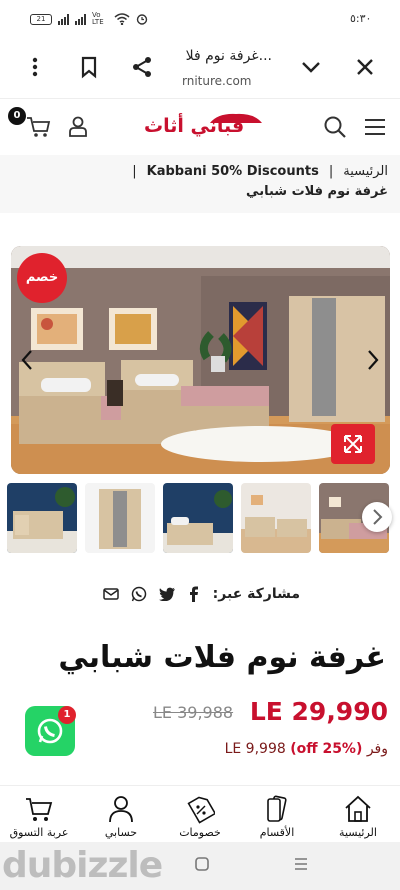 This screenshot has width=400, height=890. I want to click on save-label: وفر, so click(377, 749).